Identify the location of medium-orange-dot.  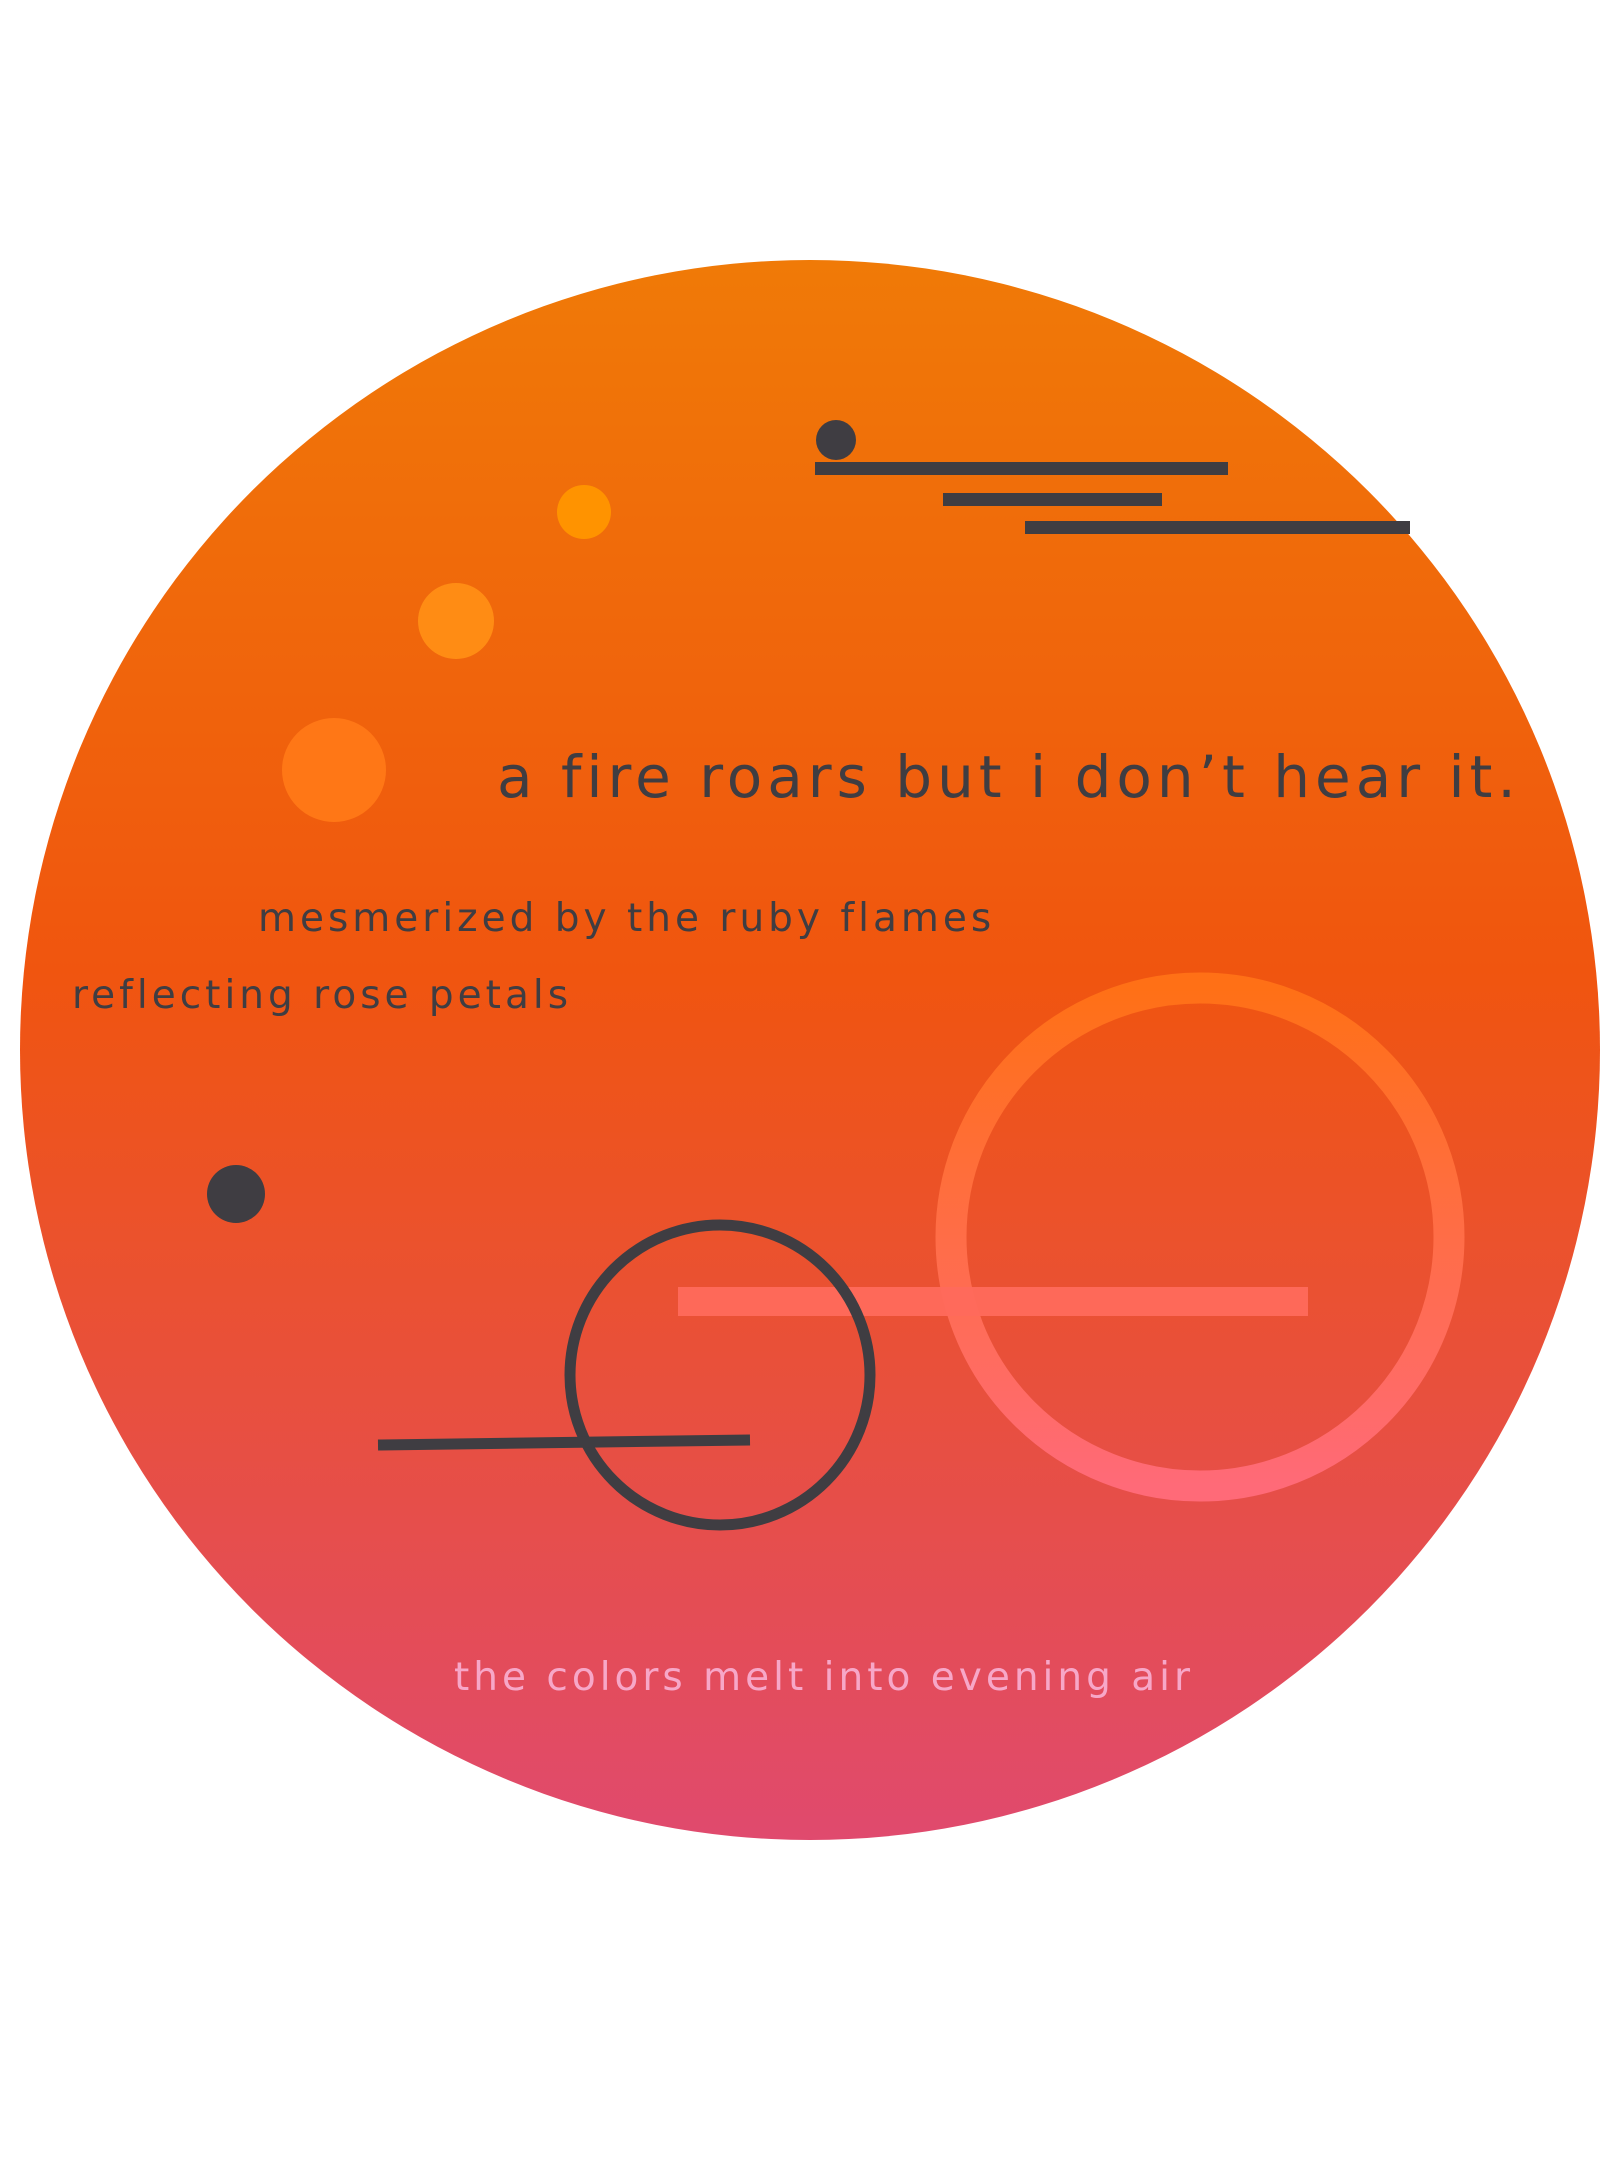
(456, 621).